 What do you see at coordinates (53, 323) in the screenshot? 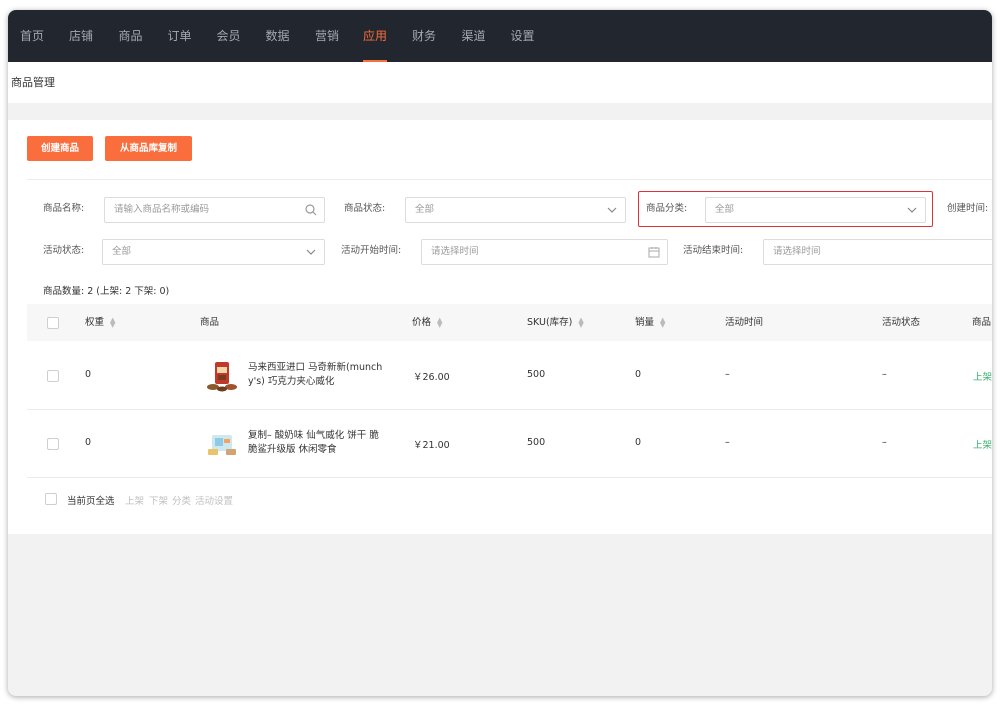
I see `select-all-checkbox` at bounding box center [53, 323].